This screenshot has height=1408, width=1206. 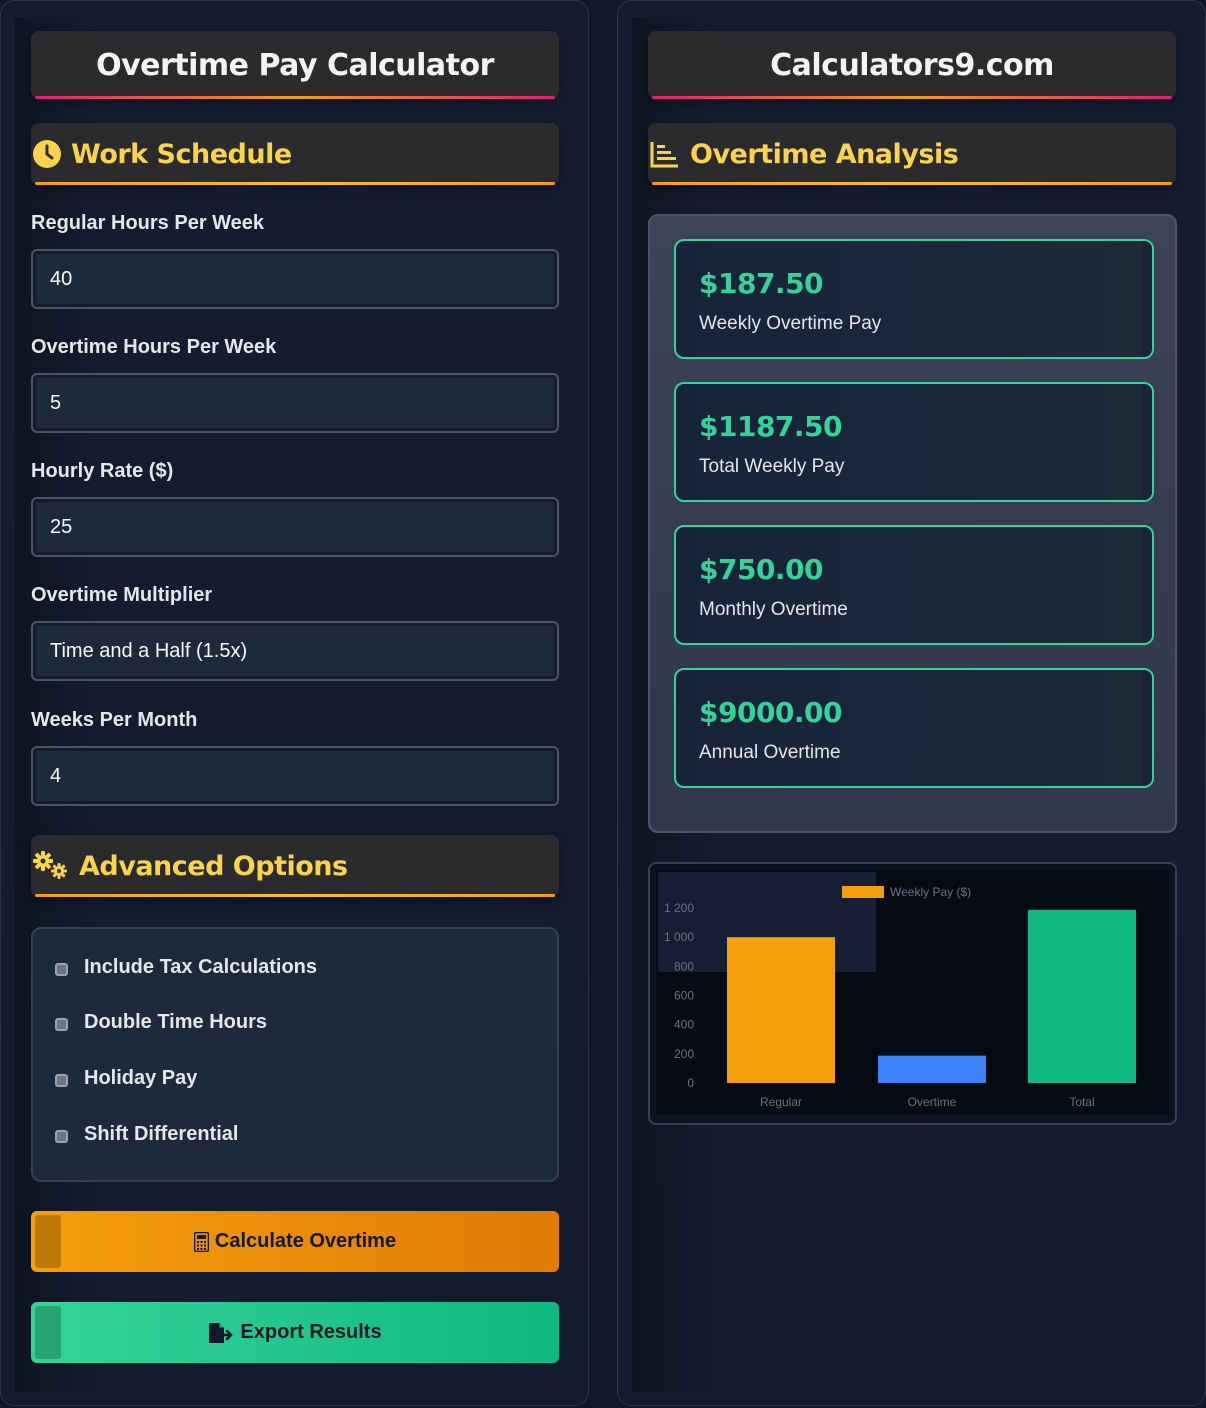 I want to click on stat-weekly-overtime: $187.50 Weekly Overtime Pay, so click(x=914, y=299).